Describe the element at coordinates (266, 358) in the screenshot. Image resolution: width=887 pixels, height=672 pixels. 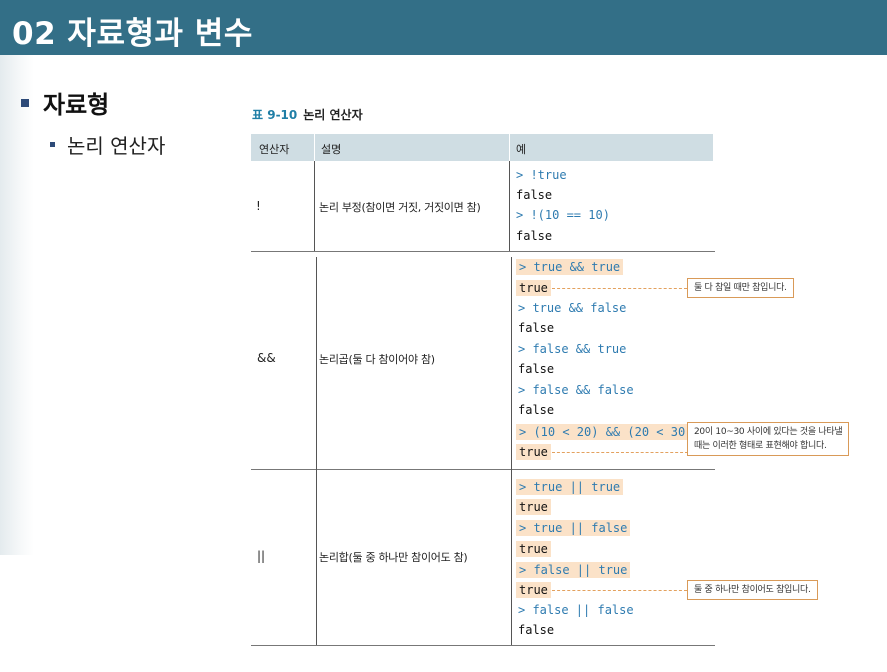
I see `row-operator: &&` at that location.